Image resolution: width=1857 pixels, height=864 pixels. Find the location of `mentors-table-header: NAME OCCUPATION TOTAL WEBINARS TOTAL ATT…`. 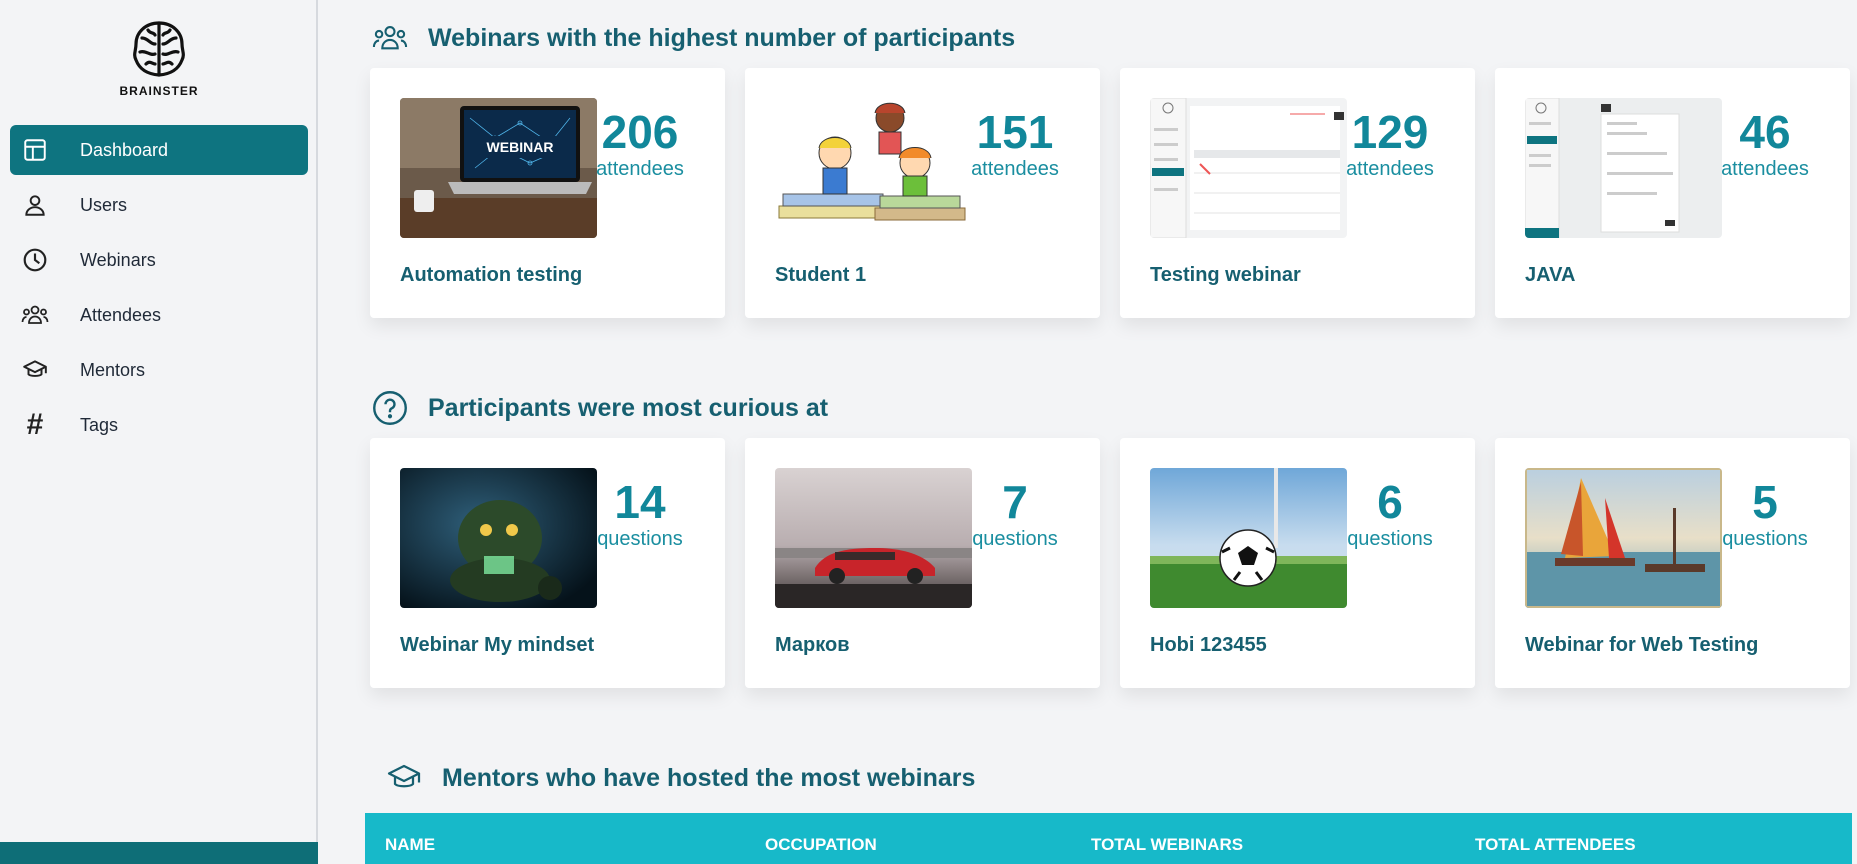

mentors-table-header: NAME OCCUPATION TOTAL WEBINARS TOTAL ATT… is located at coordinates (1108, 838).